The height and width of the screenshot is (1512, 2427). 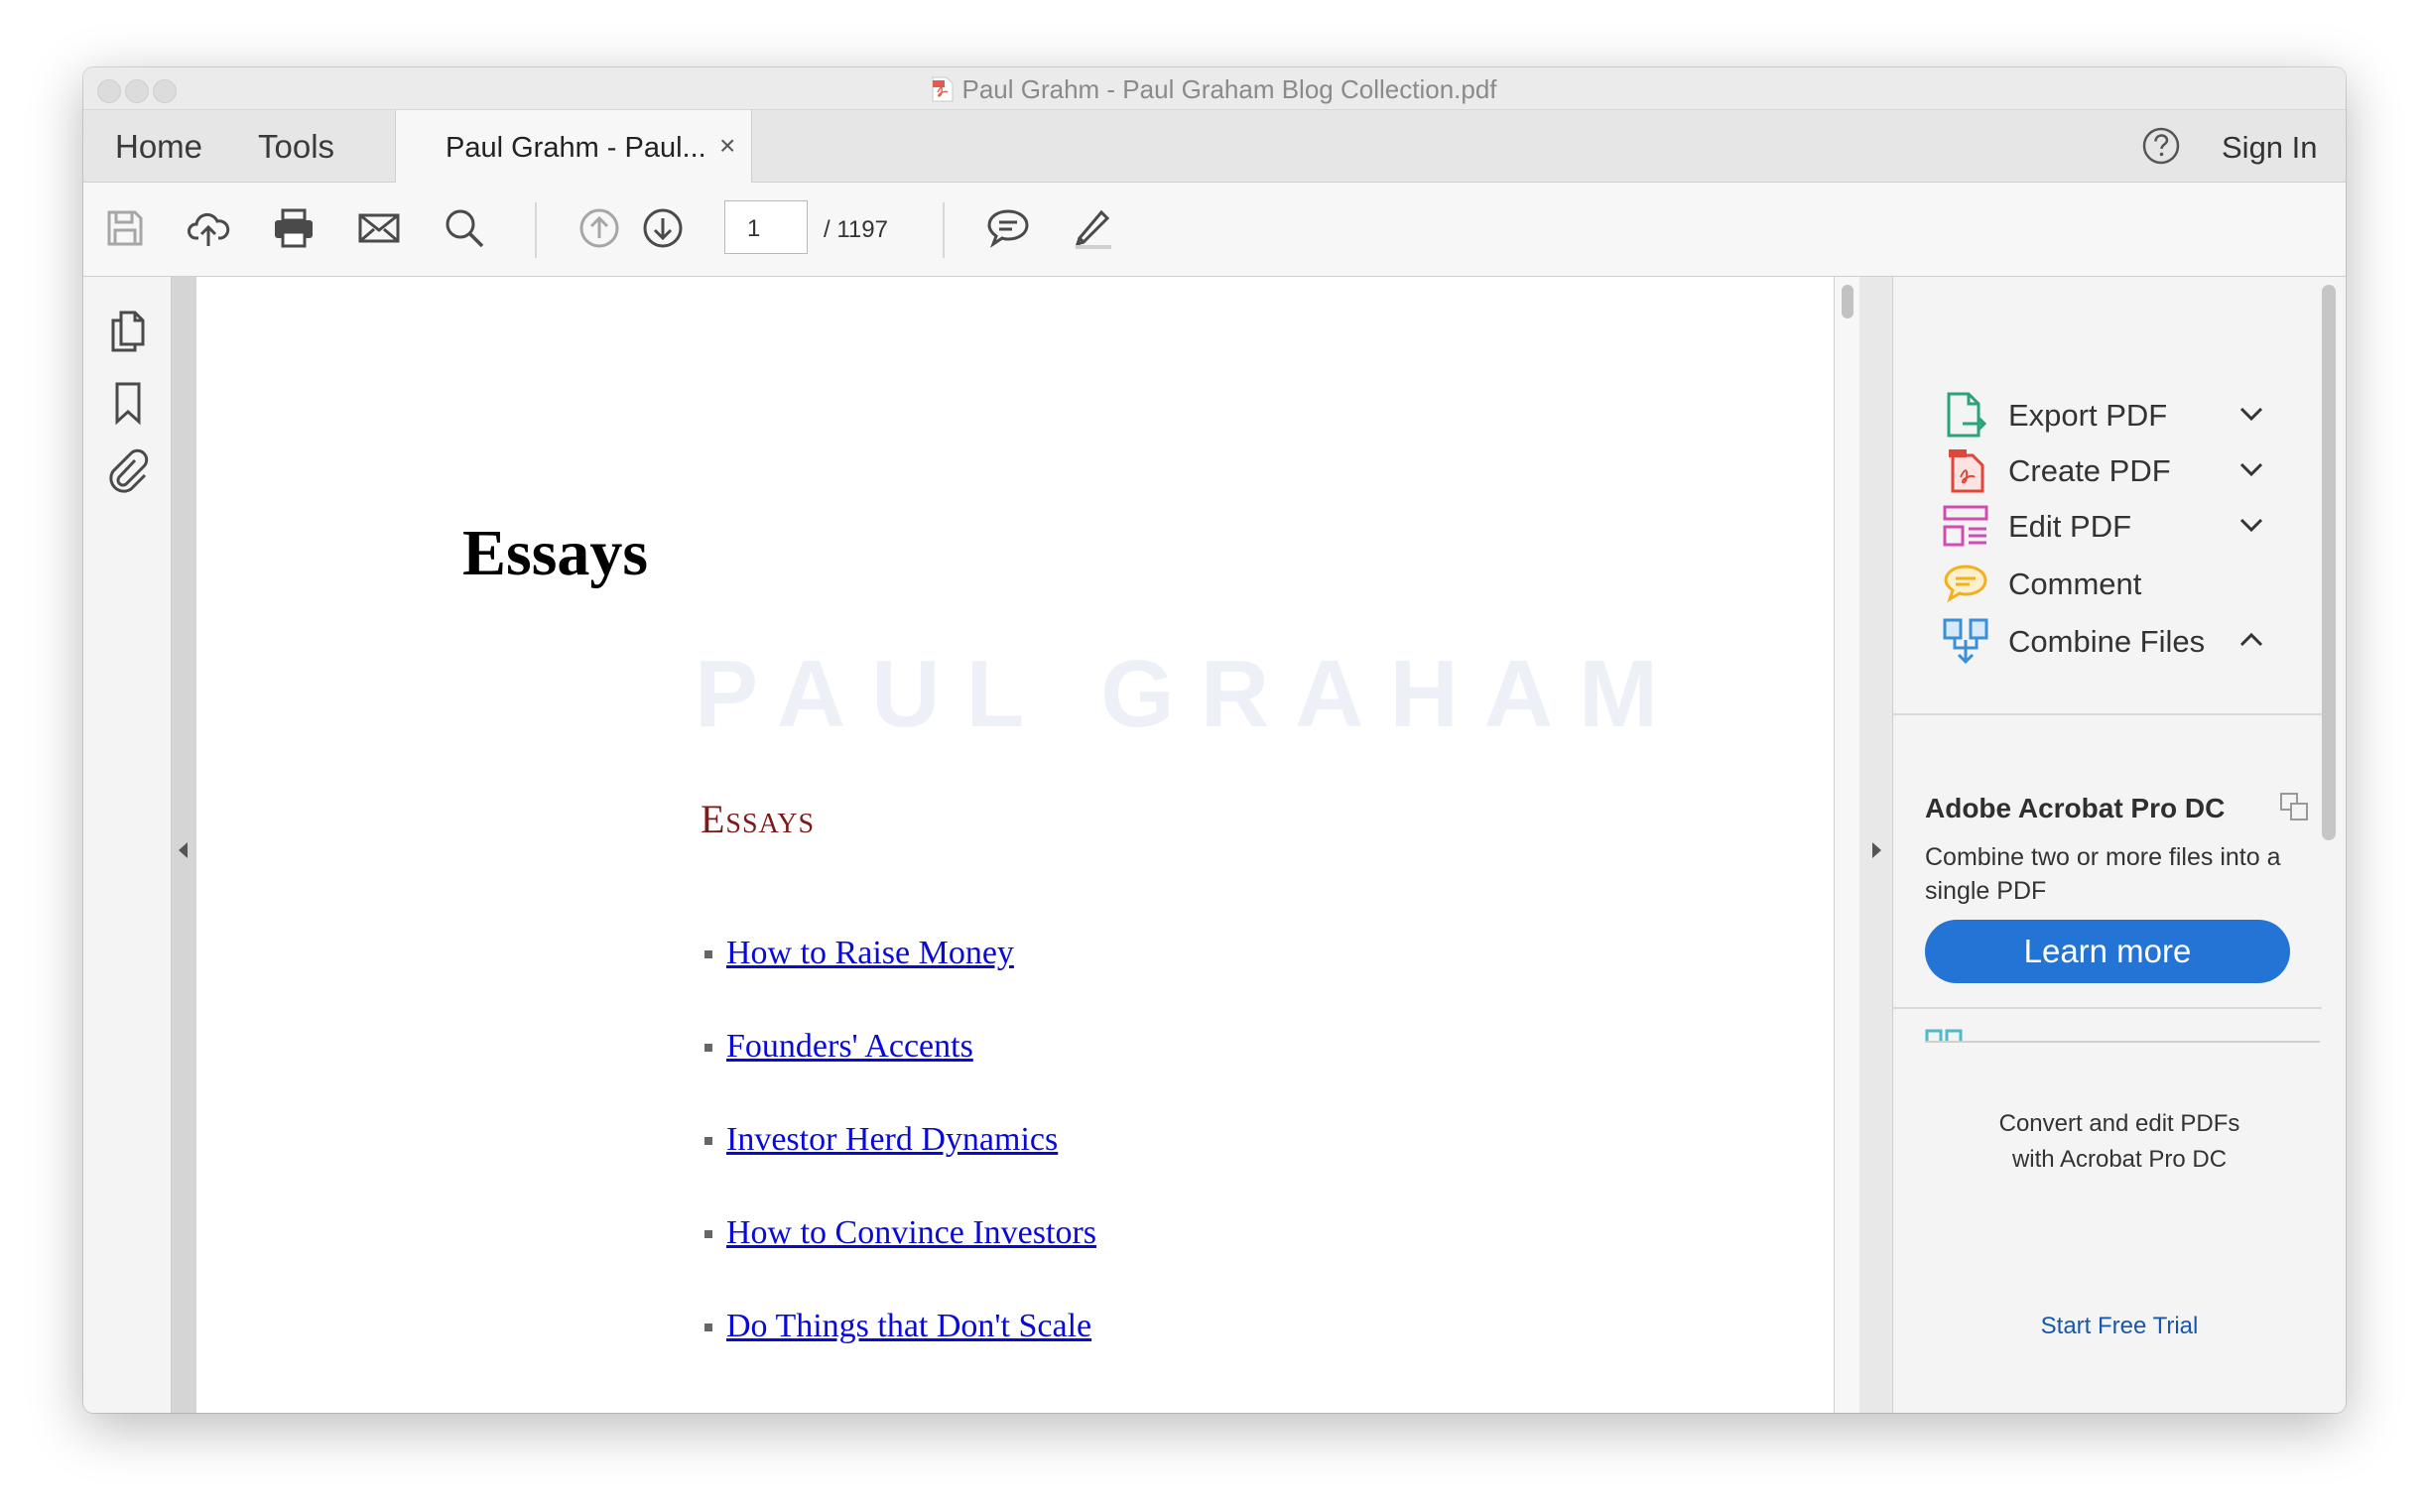 I want to click on save-icon, so click(x=125, y=228).